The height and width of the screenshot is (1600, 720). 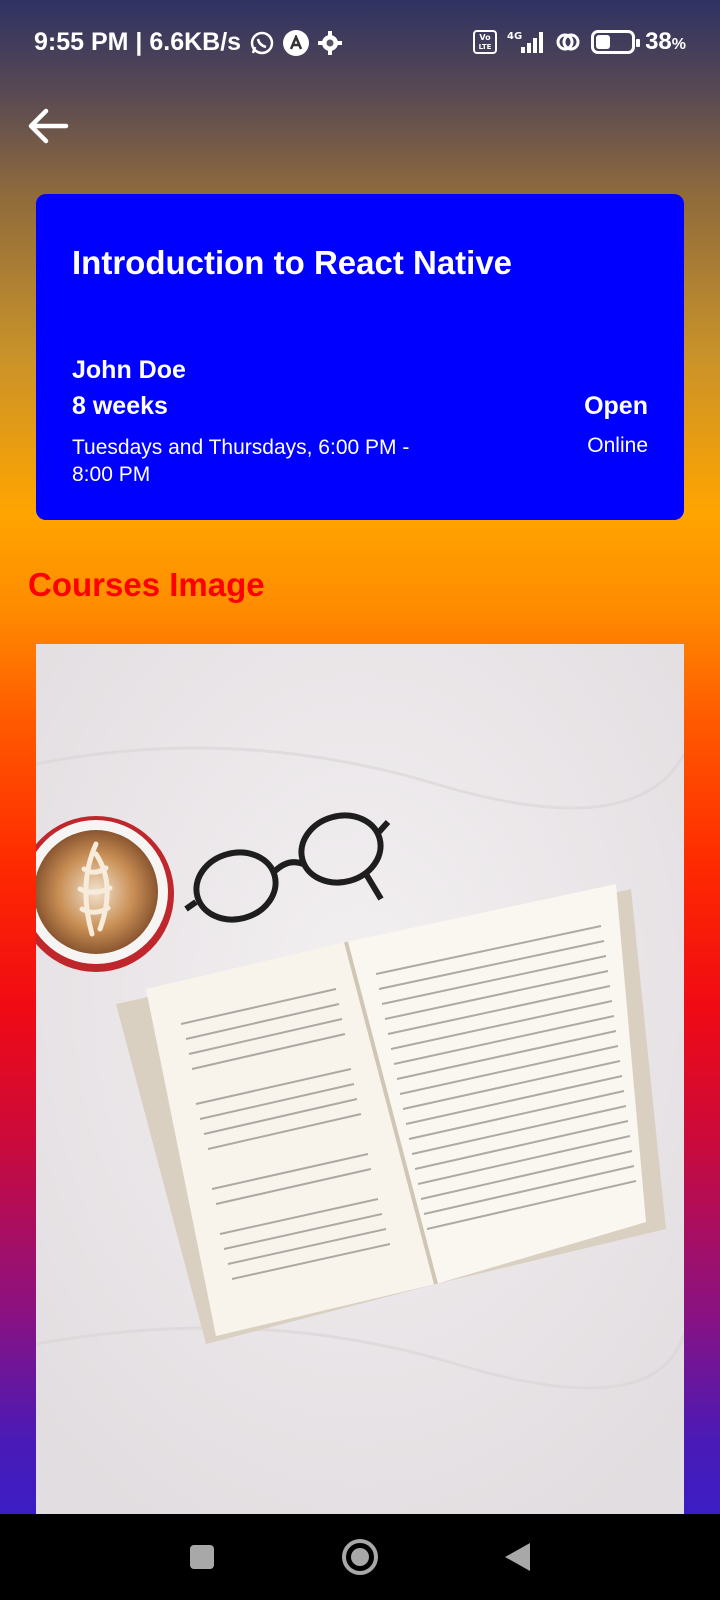 I want to click on course-title: Introduction to React Native, so click(x=292, y=262).